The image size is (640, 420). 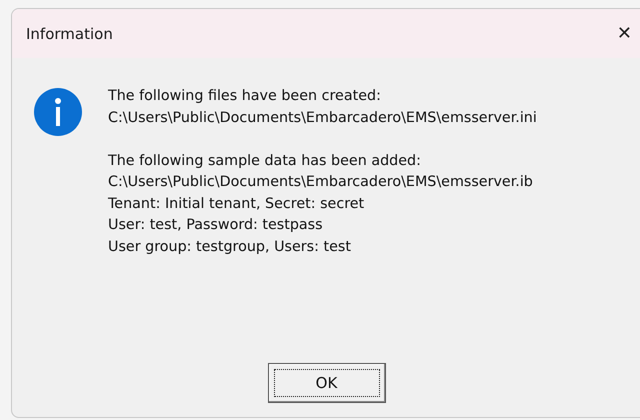 What do you see at coordinates (245, 96) in the screenshot?
I see `message-line: The following files have been created:` at bounding box center [245, 96].